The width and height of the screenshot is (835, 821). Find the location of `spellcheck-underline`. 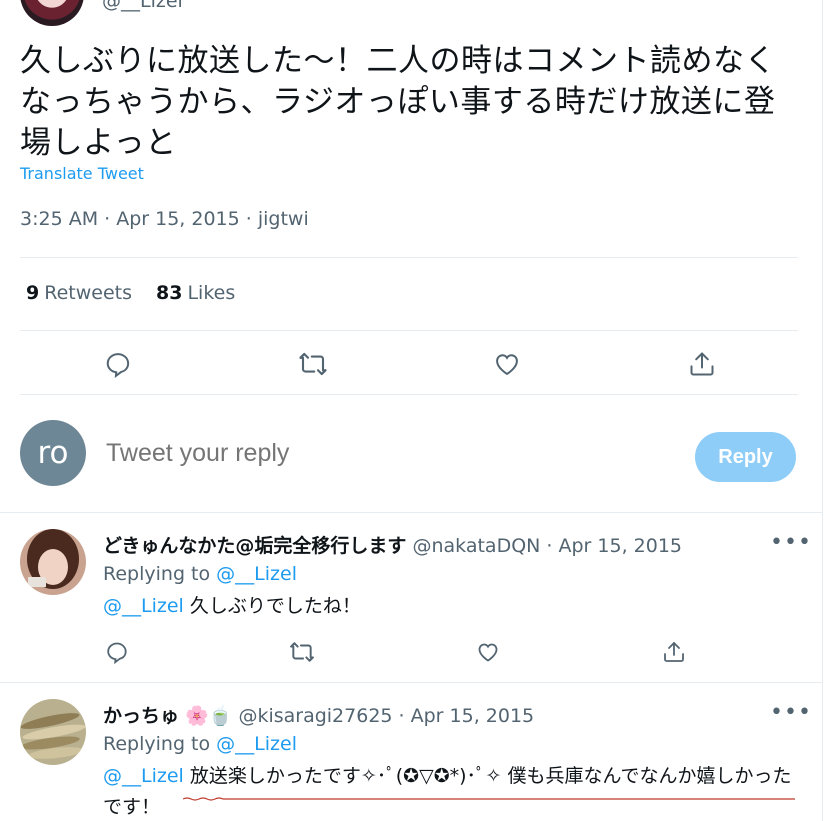

spellcheck-underline is located at coordinates (489, 799).